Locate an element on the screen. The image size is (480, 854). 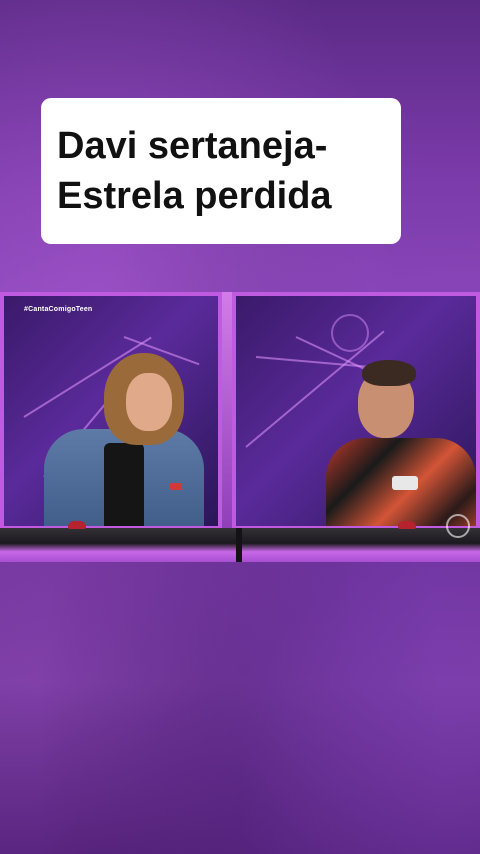
video-panel-left: #CantaComigoTeen is located at coordinates (111, 411).